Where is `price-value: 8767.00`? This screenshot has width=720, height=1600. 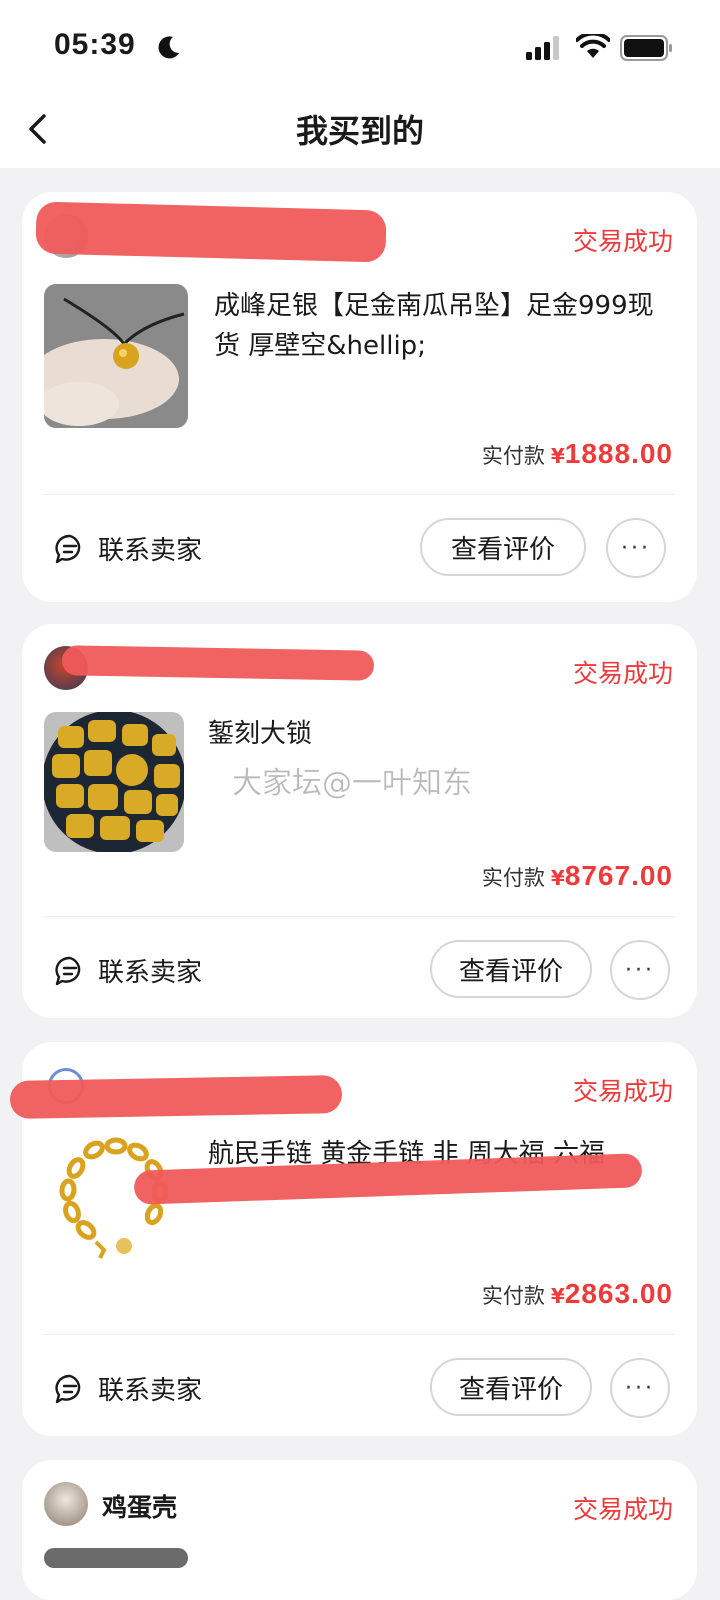 price-value: 8767.00 is located at coordinates (618, 875).